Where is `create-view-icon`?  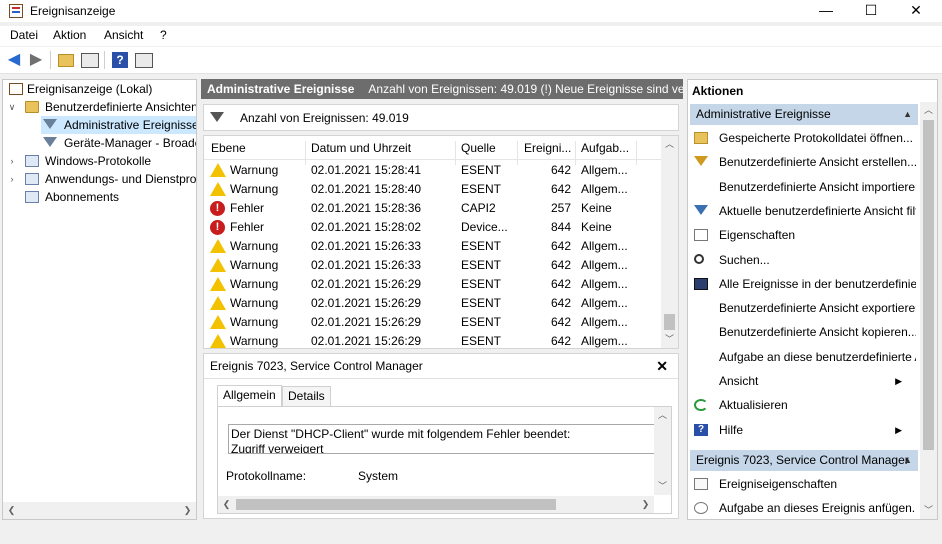 create-view-icon is located at coordinates (701, 161).